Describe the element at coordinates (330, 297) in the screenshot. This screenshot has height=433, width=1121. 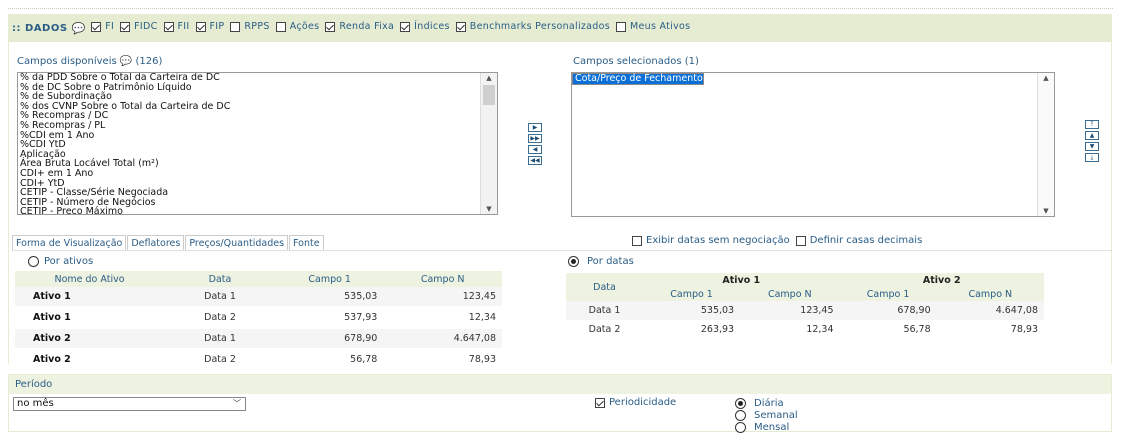
I see `table-cell: 535,03` at that location.